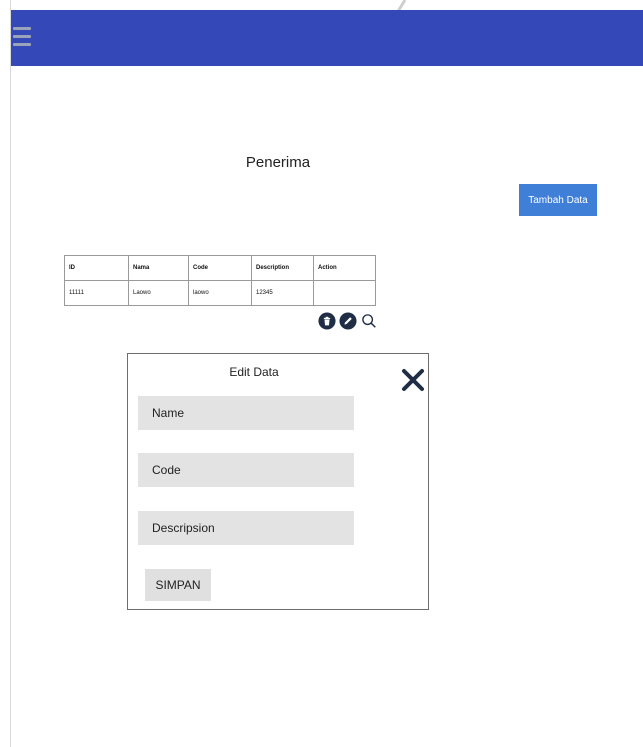 This screenshot has width=643, height=747. I want to click on cell-code: laowo, so click(220, 293).